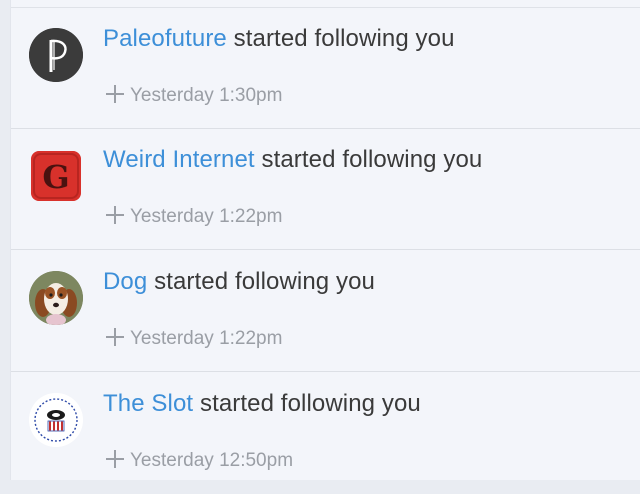  Describe the element at coordinates (148, 403) in the screenshot. I see `actor-link: The Slot` at that location.